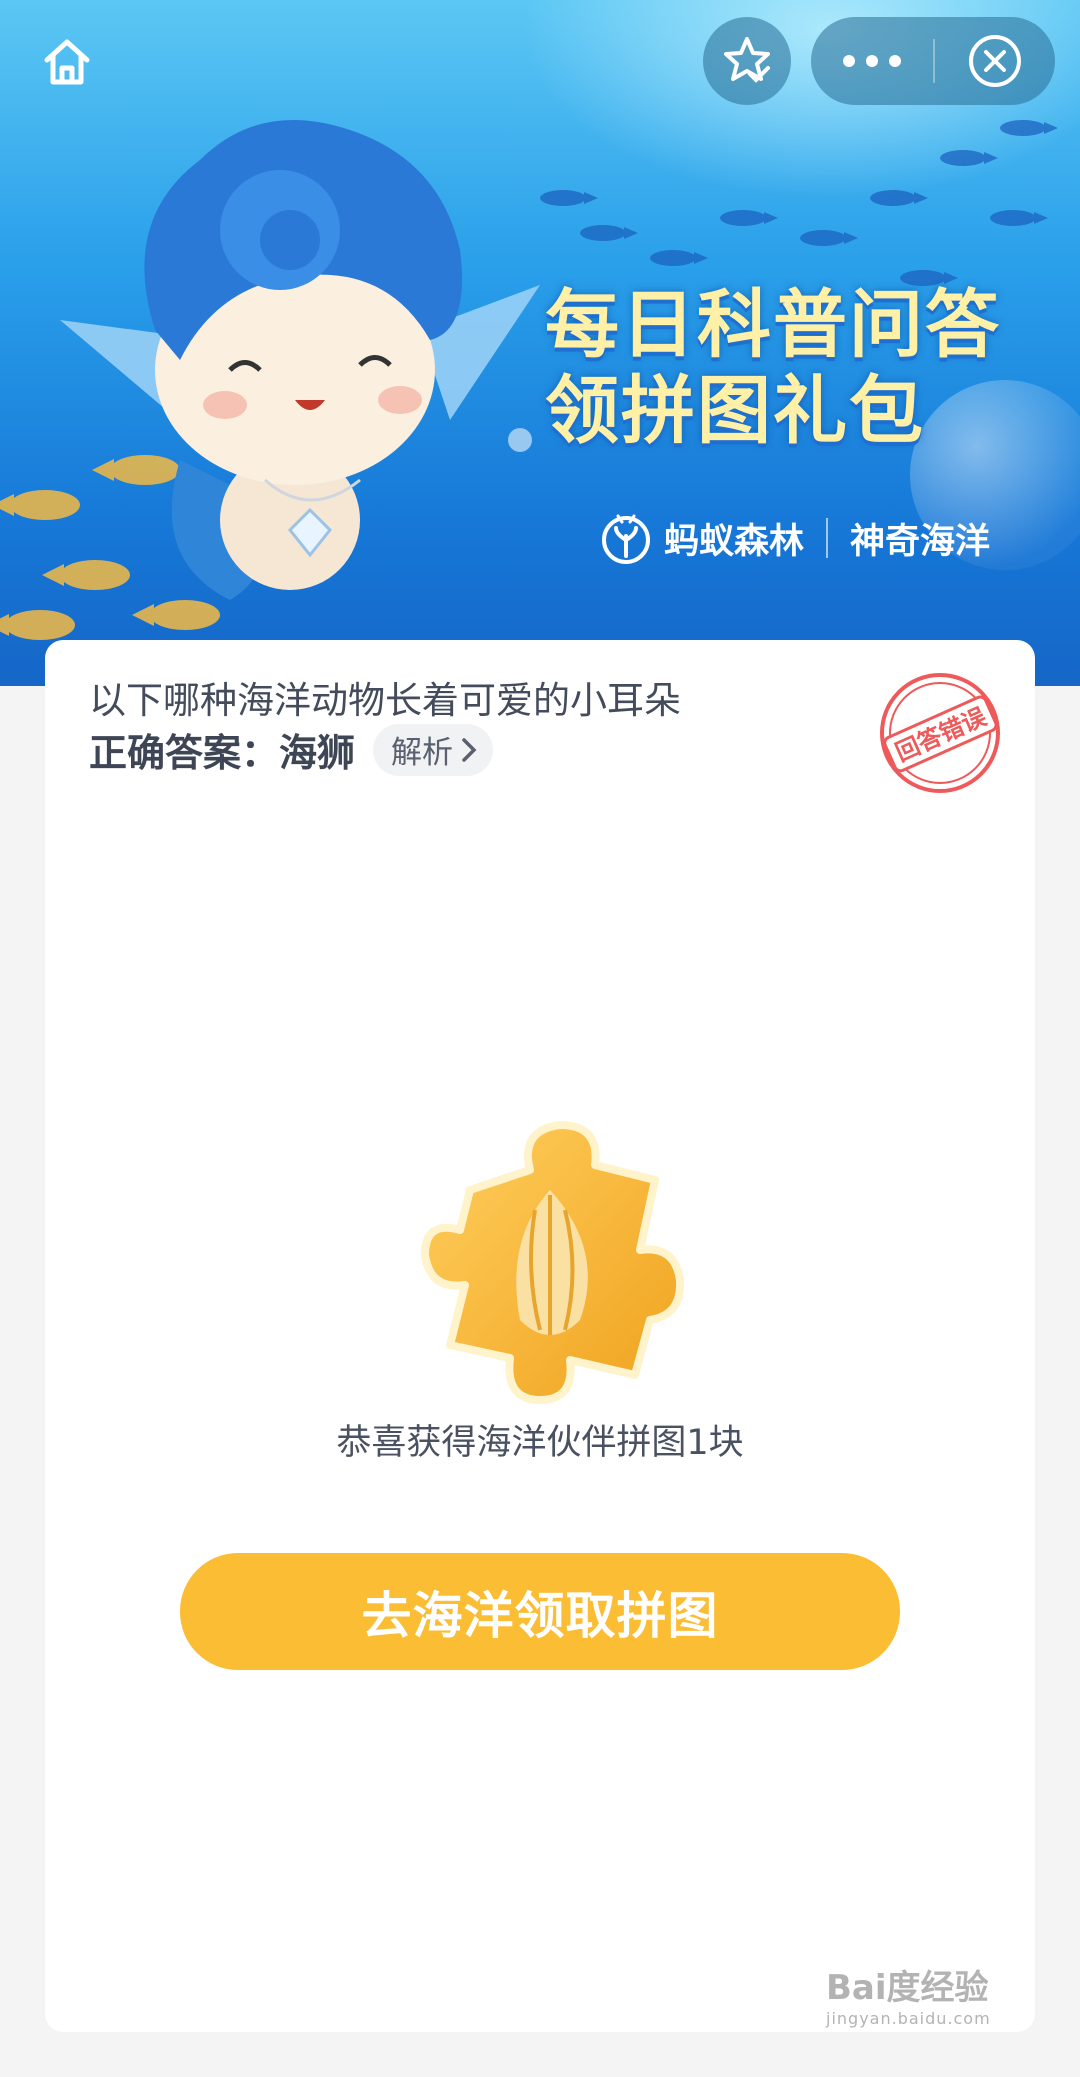  I want to click on close-circle-icon, so click(995, 61).